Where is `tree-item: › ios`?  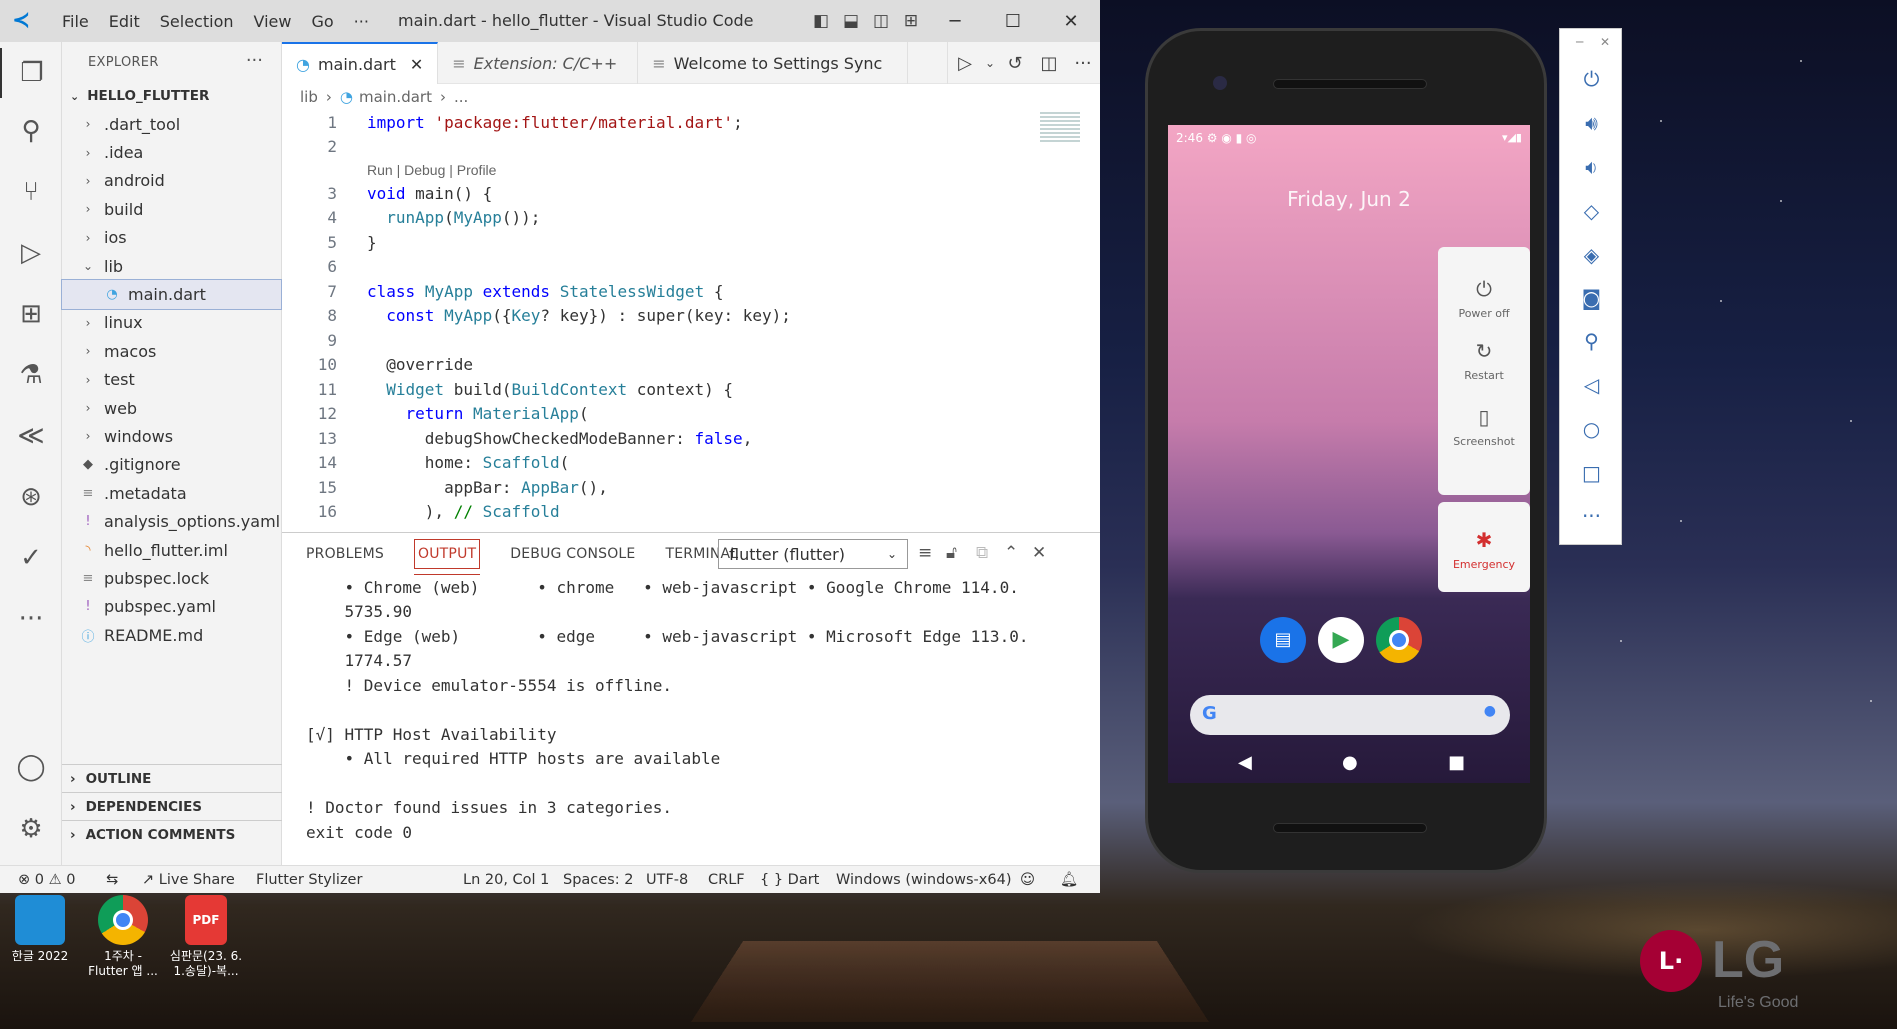 tree-item: › ios is located at coordinates (171, 238).